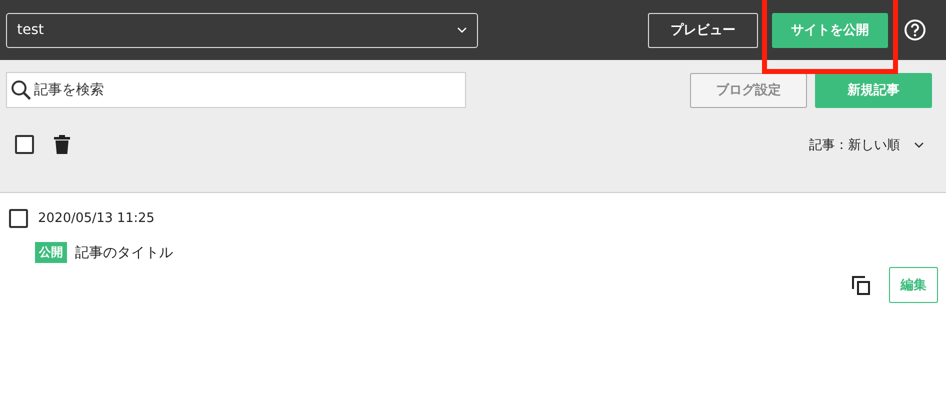 The image size is (946, 403). Describe the element at coordinates (62, 144) in the screenshot. I see `trash-icon` at that location.